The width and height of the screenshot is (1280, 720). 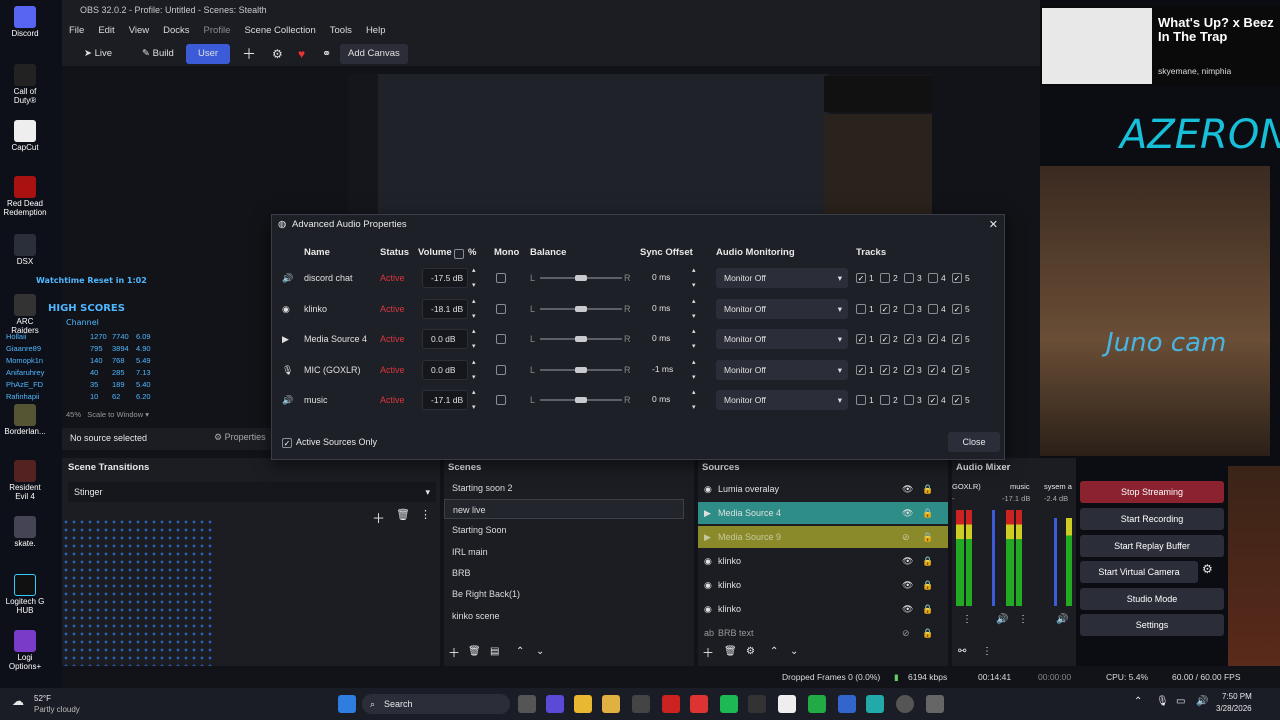 What do you see at coordinates (794, 651) in the screenshot?
I see `move-down-icon: ⌄` at bounding box center [794, 651].